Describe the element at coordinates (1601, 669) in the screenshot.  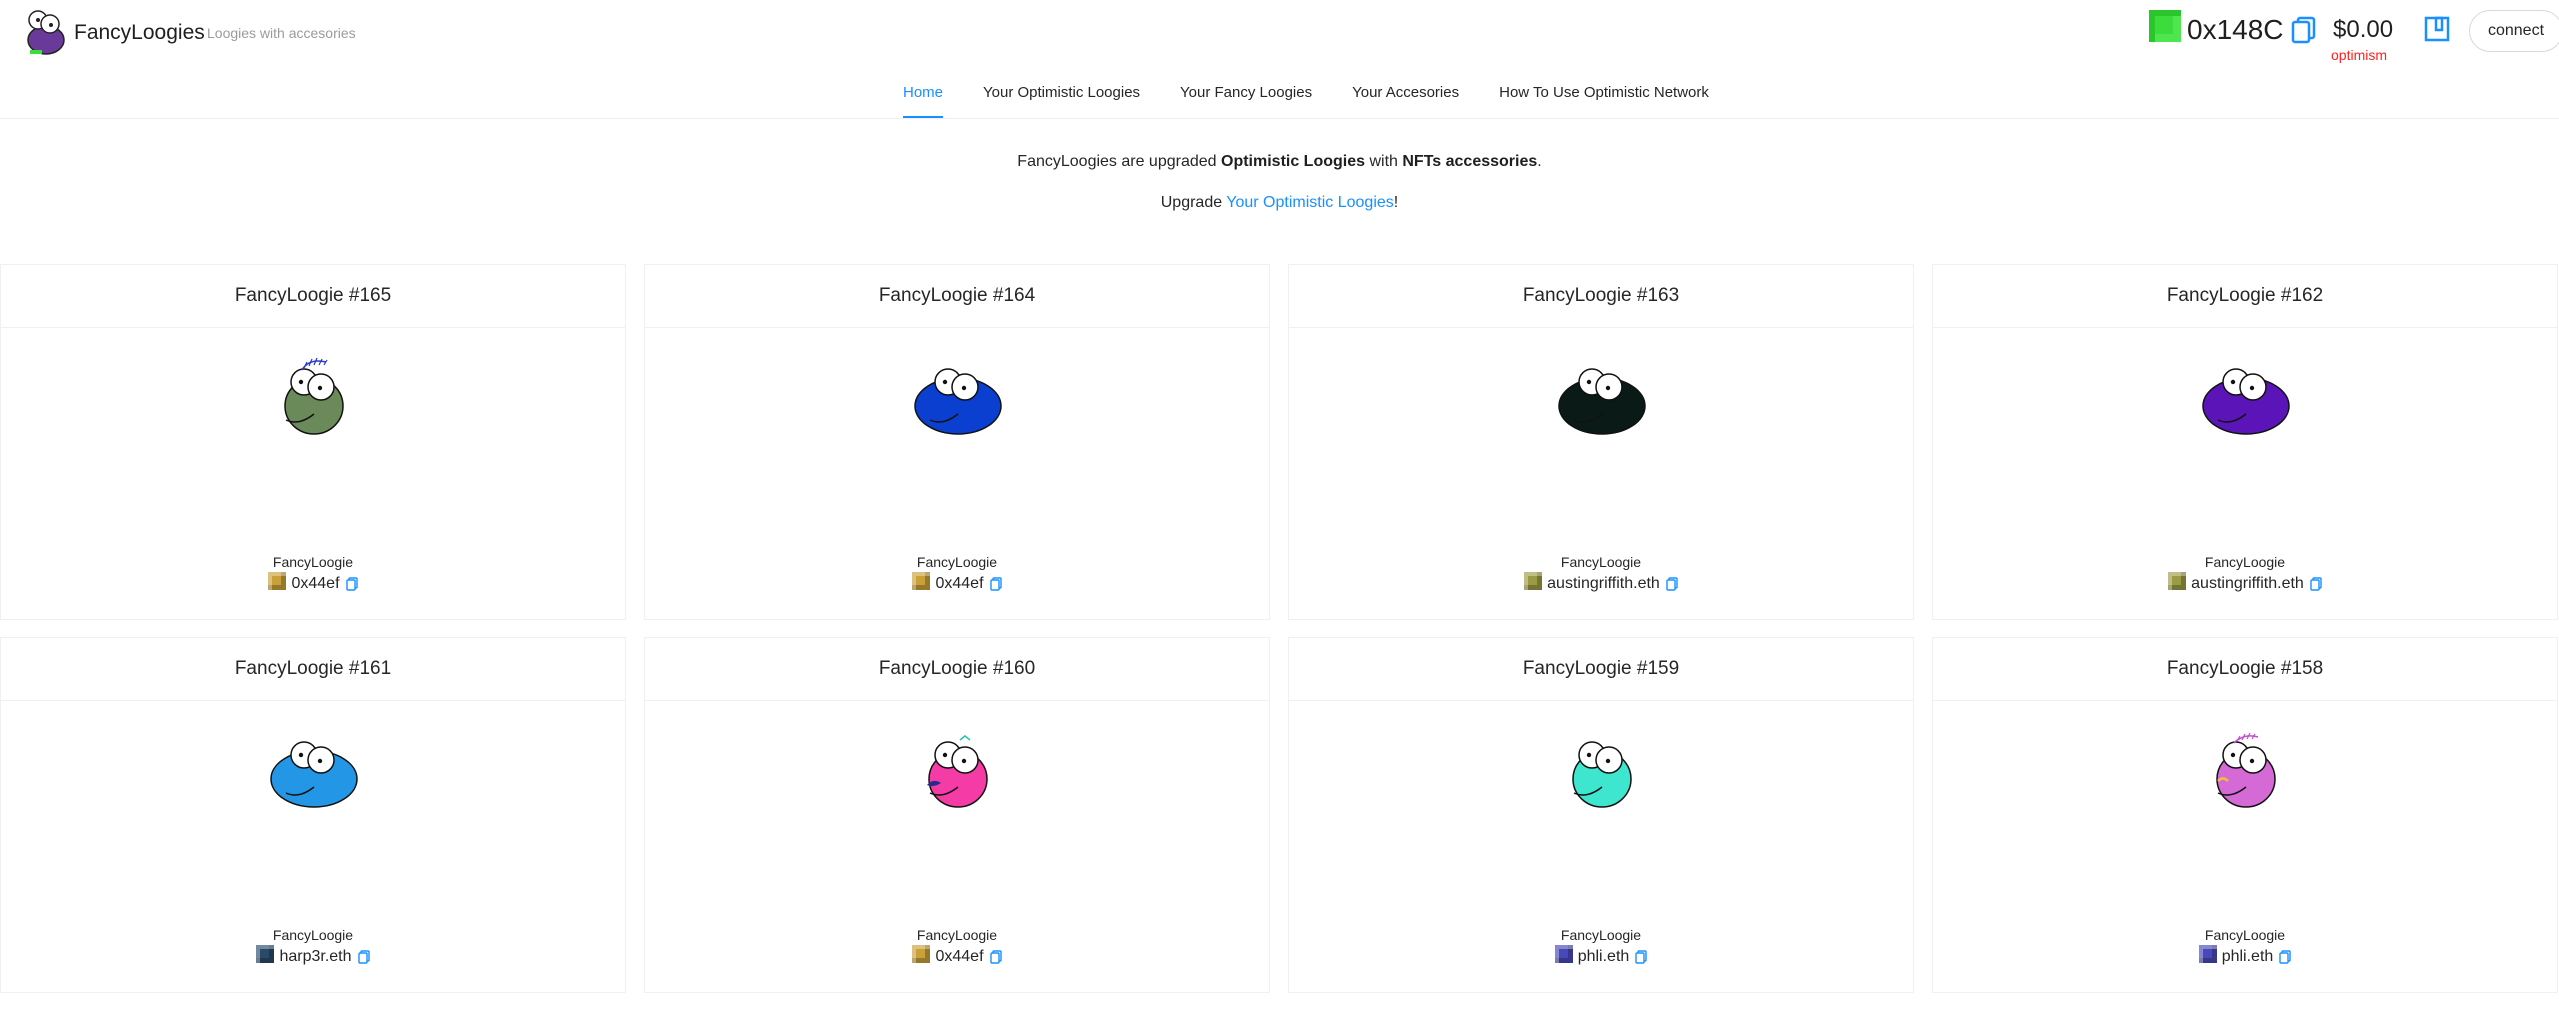
I see `card-title: FancyLoogie #159` at that location.